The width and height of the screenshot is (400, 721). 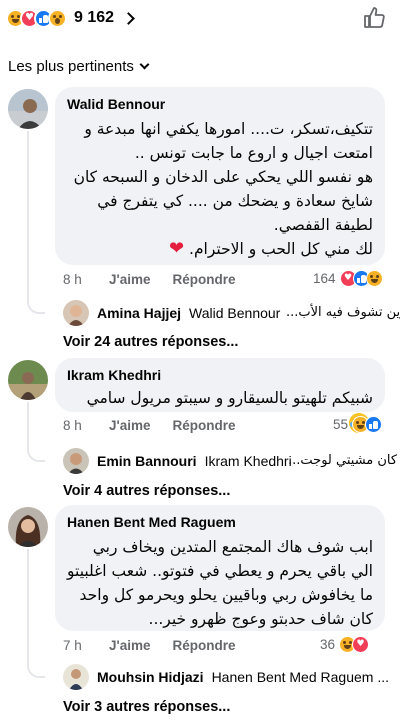 I want to click on reply-author: Amina Hajjej, so click(x=139, y=313).